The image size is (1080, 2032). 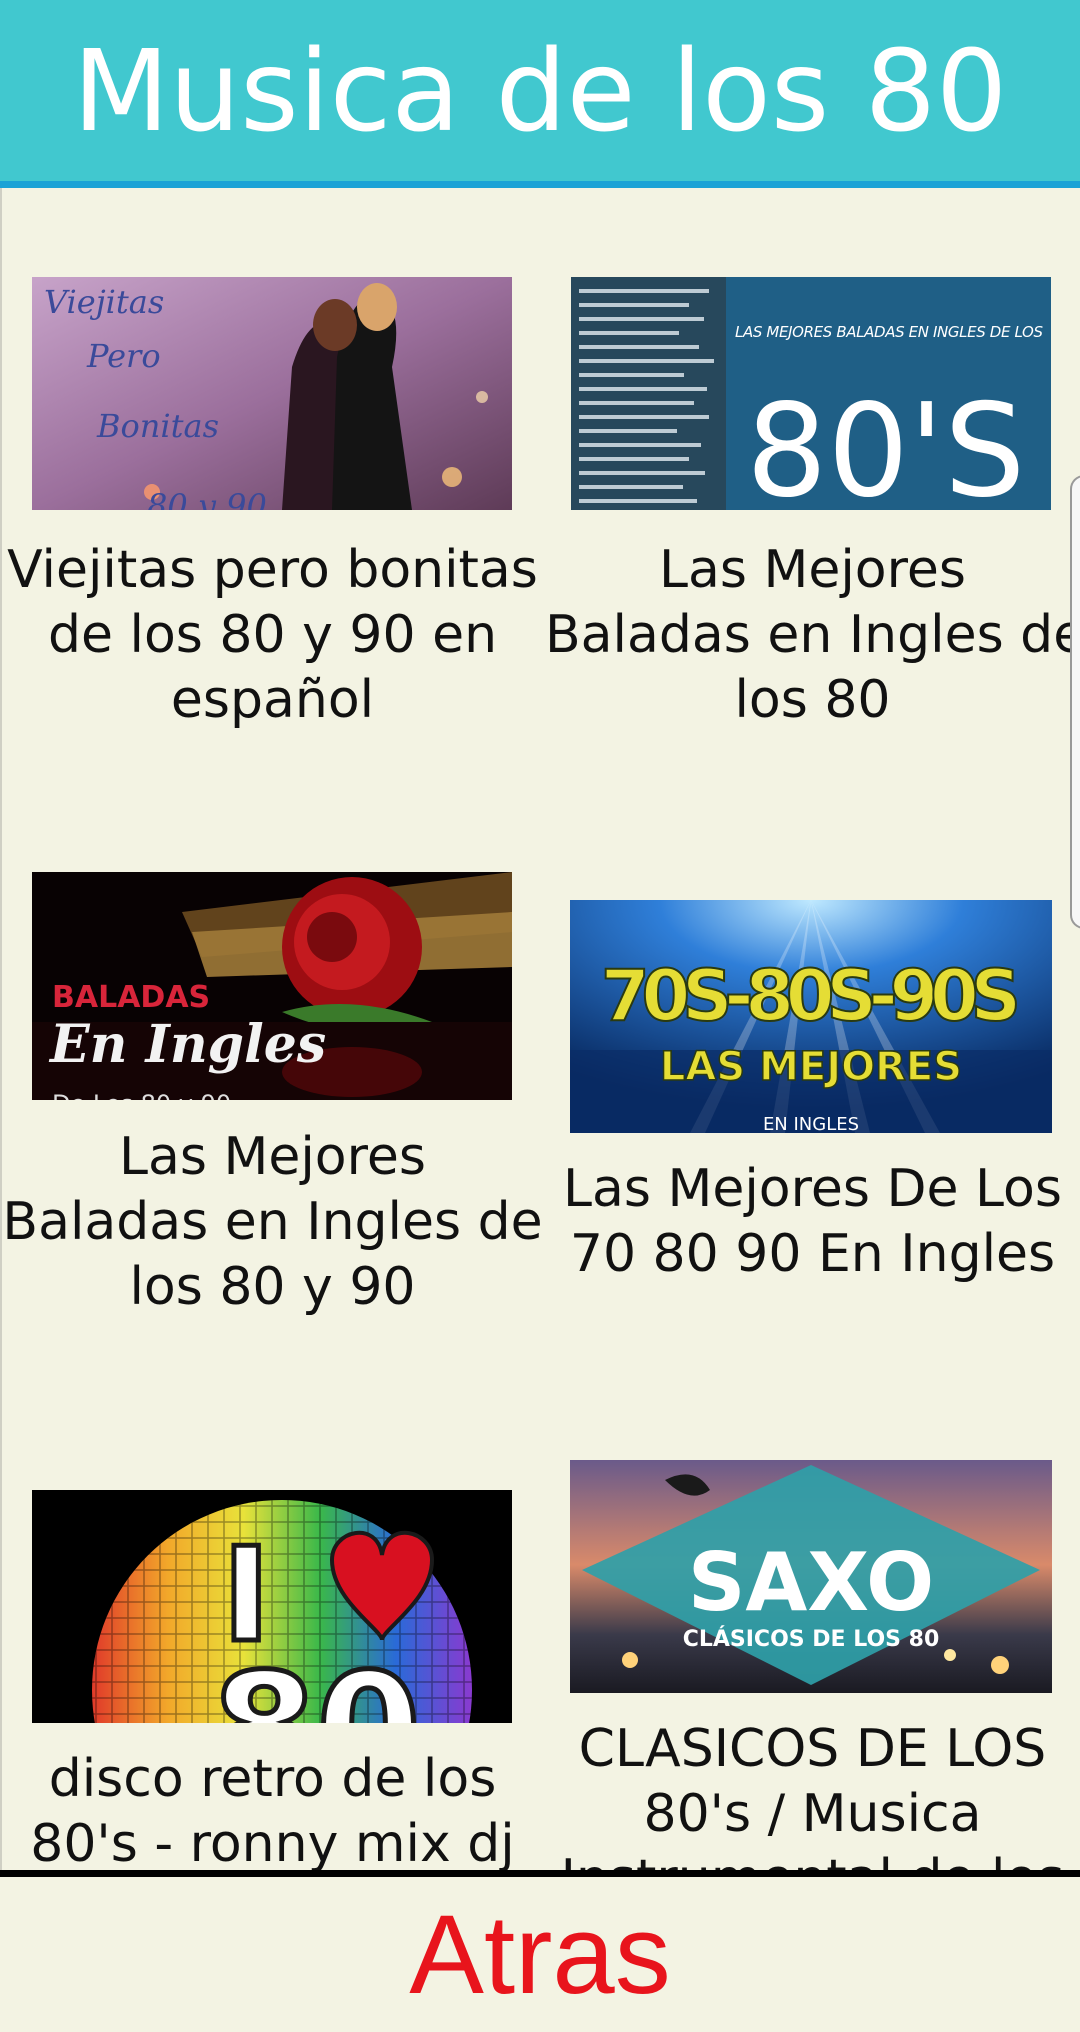 I want to click on thumbnail-text: 80 y 90, so click(x=207, y=498).